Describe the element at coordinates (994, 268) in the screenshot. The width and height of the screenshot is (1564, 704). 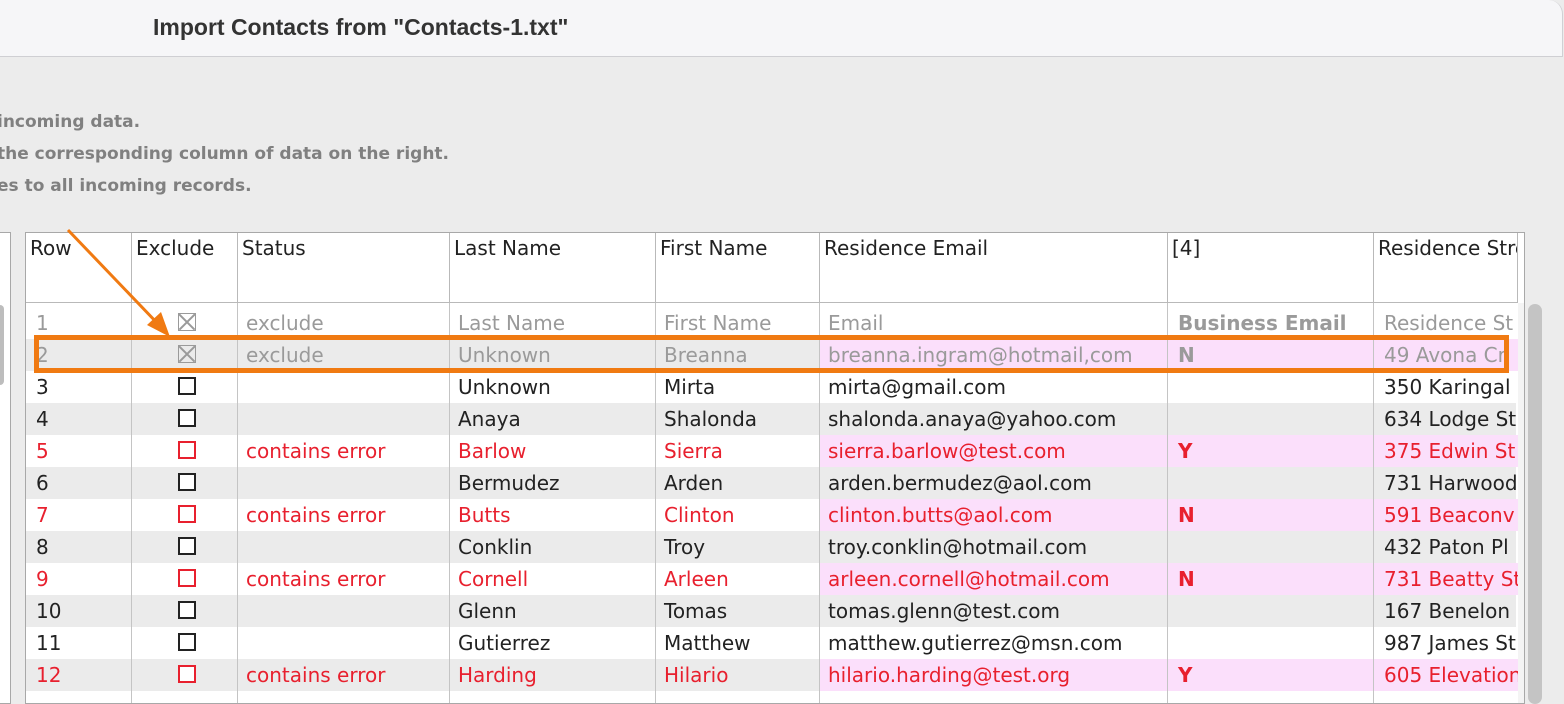
I see `column-header-residence-email: Residence Email` at that location.